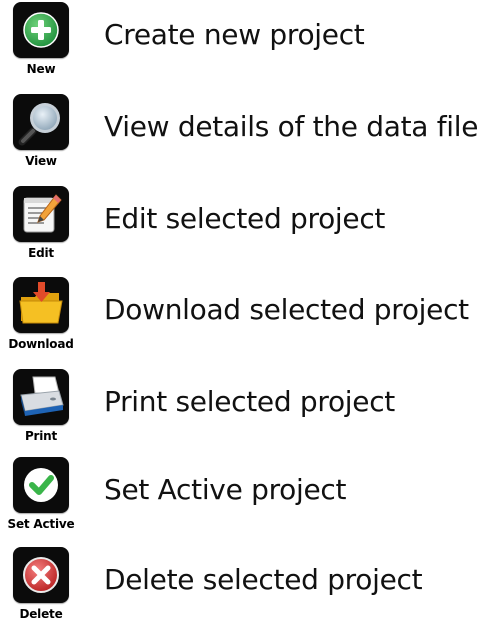 The image size is (496, 635). What do you see at coordinates (225, 489) in the screenshot?
I see `set-active-description: Set Active project` at bounding box center [225, 489].